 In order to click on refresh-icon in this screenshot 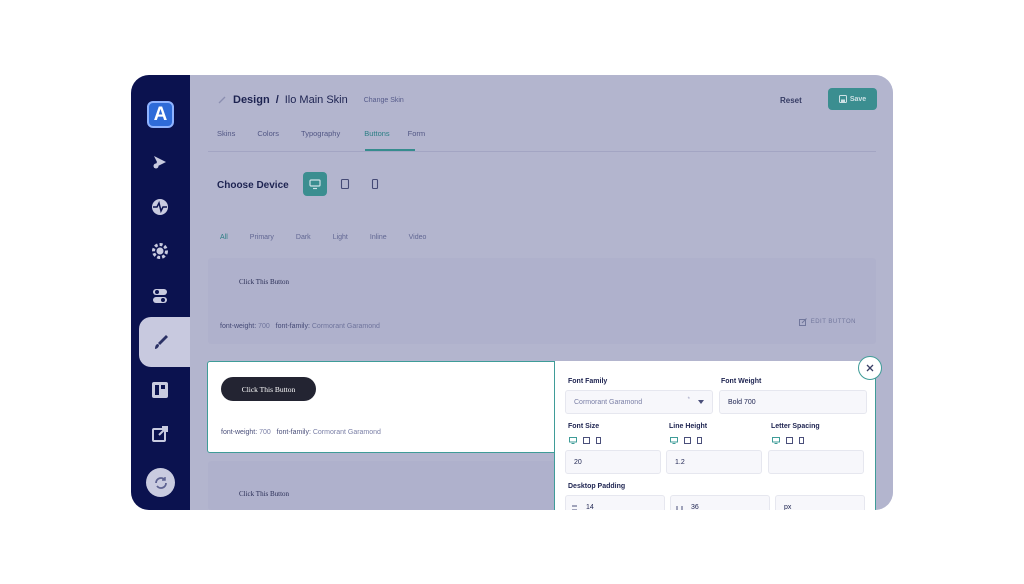, I will do `click(160, 482)`.